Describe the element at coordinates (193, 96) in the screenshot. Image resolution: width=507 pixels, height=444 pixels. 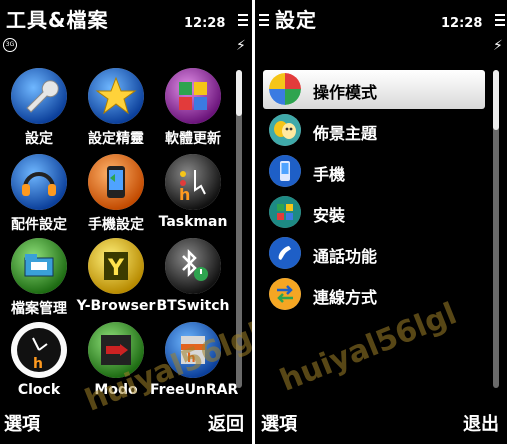
I see `software-update-icon` at that location.